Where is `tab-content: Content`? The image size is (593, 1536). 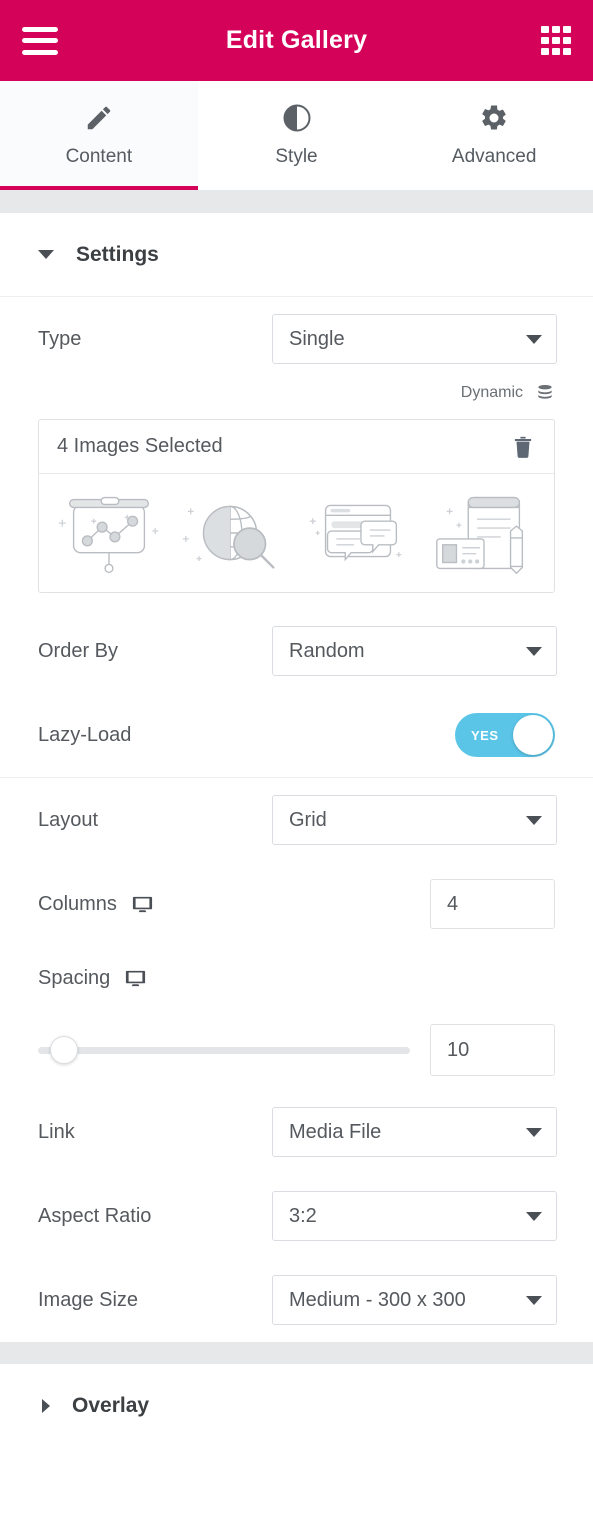
tab-content: Content is located at coordinates (99, 135).